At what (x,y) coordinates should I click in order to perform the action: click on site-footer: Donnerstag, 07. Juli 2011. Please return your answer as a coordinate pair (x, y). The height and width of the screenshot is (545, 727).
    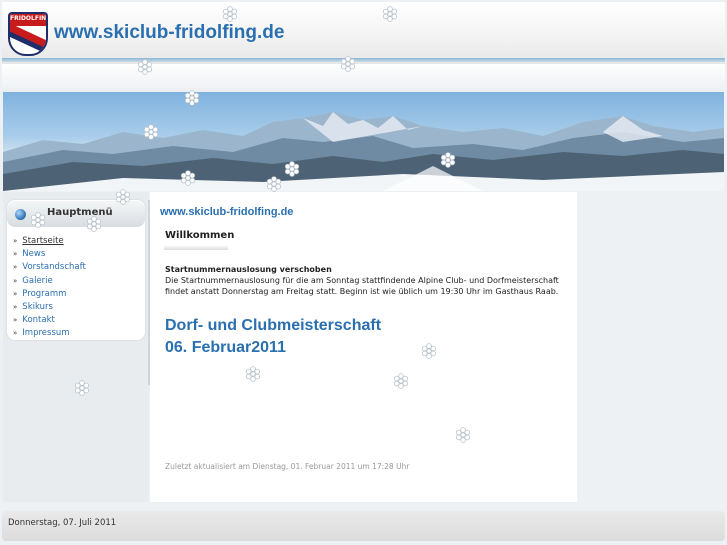
    Looking at the image, I should click on (363, 526).